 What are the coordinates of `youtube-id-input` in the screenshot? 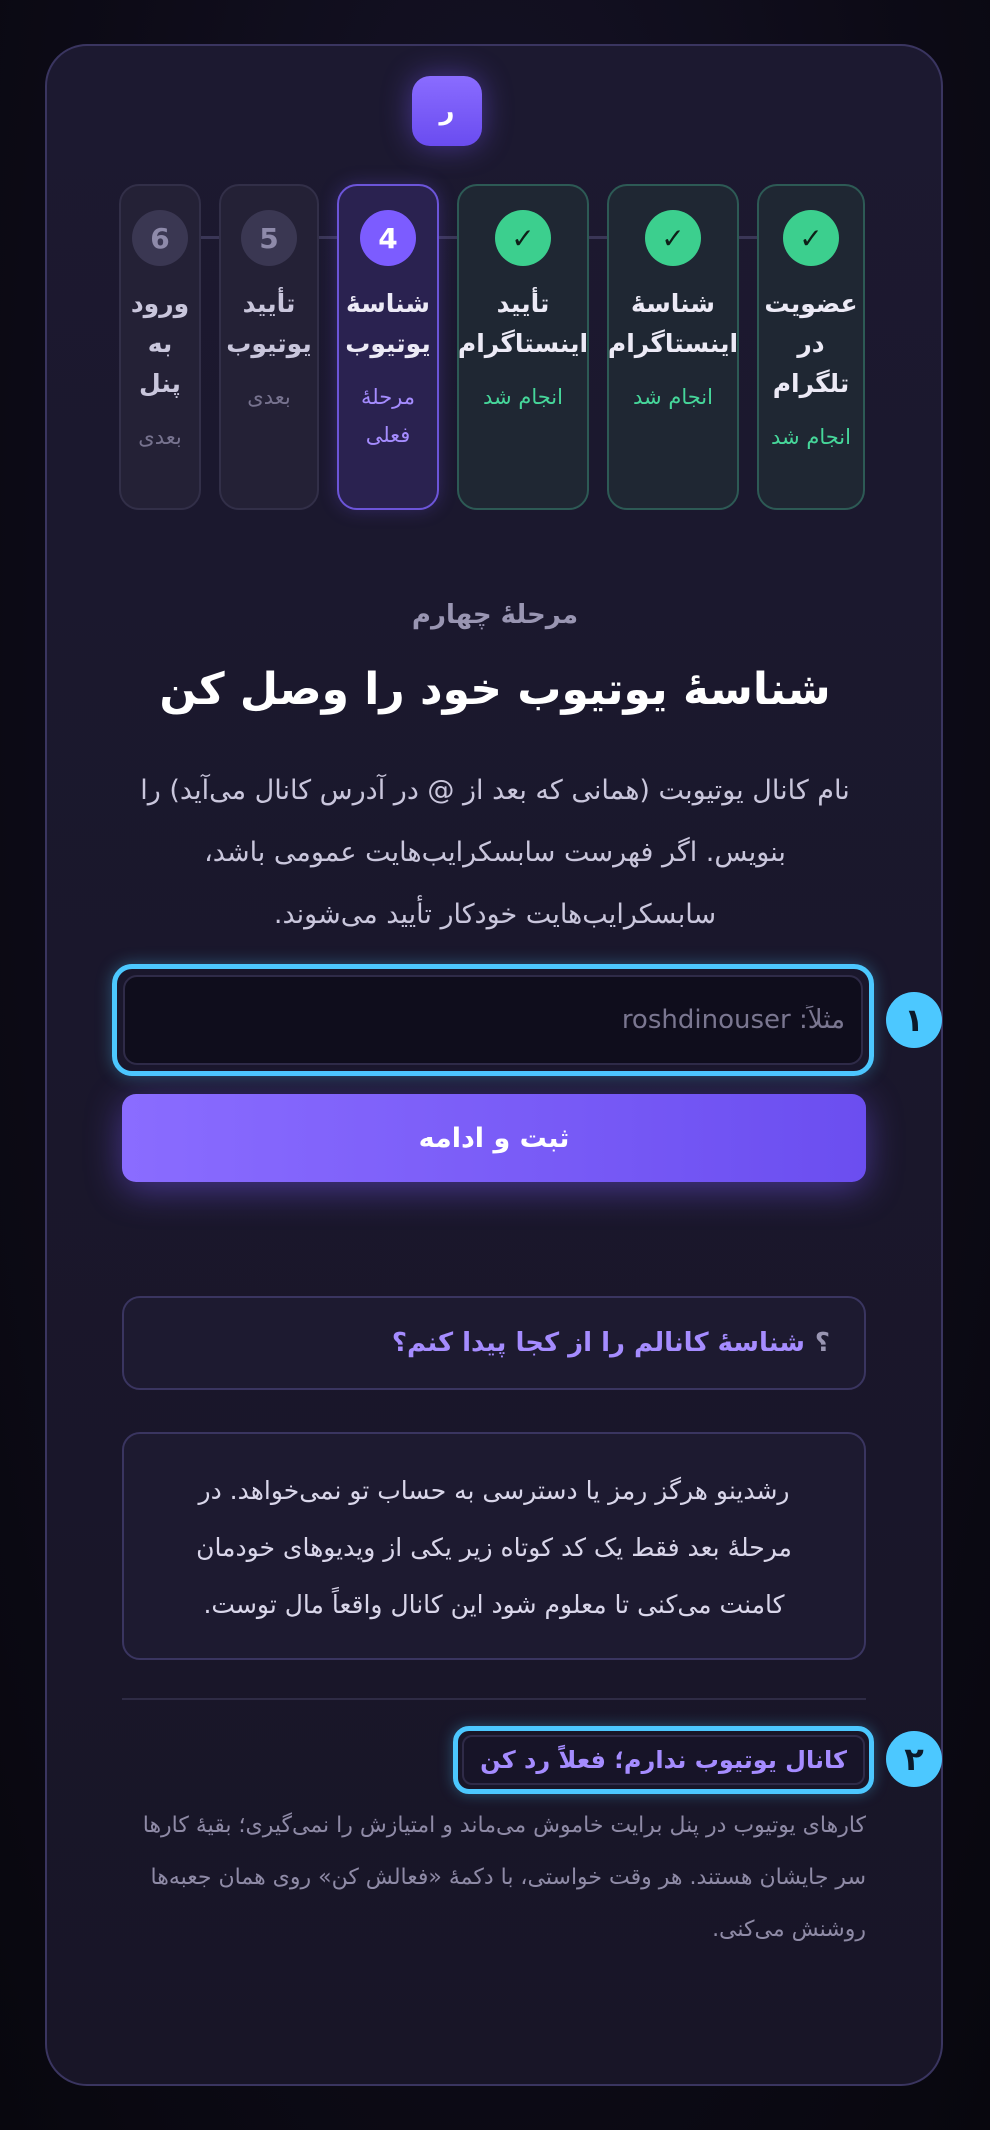 It's located at (493, 1020).